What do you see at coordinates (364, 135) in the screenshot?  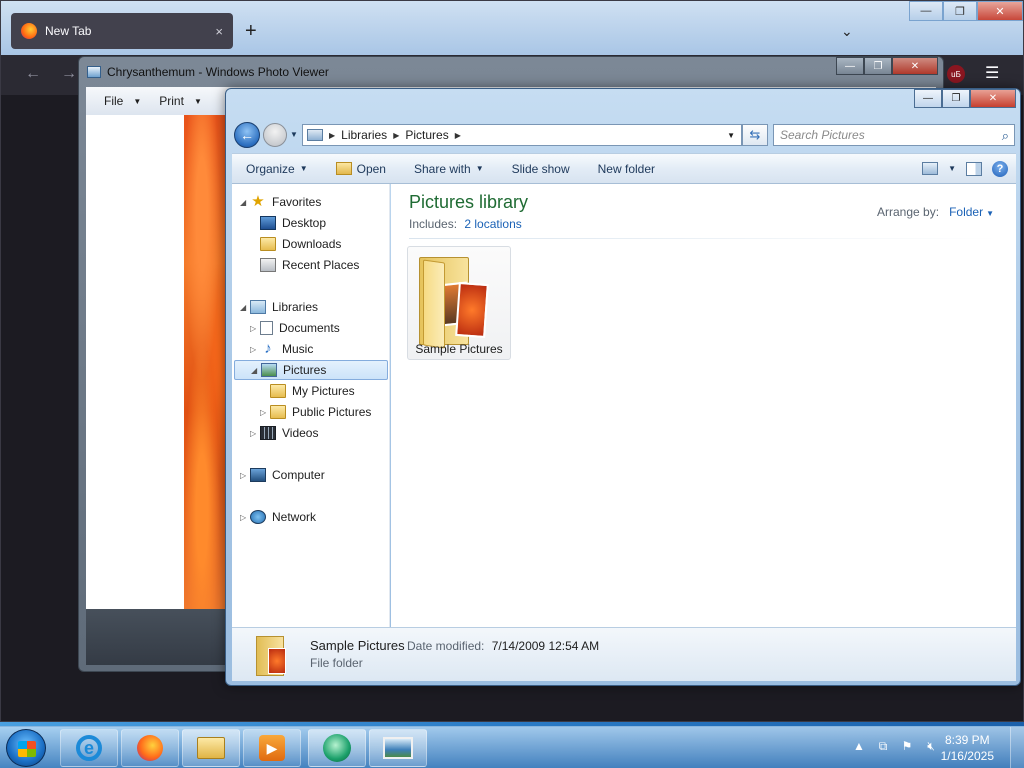 I see `breadcrumb-libraries: Libraries` at bounding box center [364, 135].